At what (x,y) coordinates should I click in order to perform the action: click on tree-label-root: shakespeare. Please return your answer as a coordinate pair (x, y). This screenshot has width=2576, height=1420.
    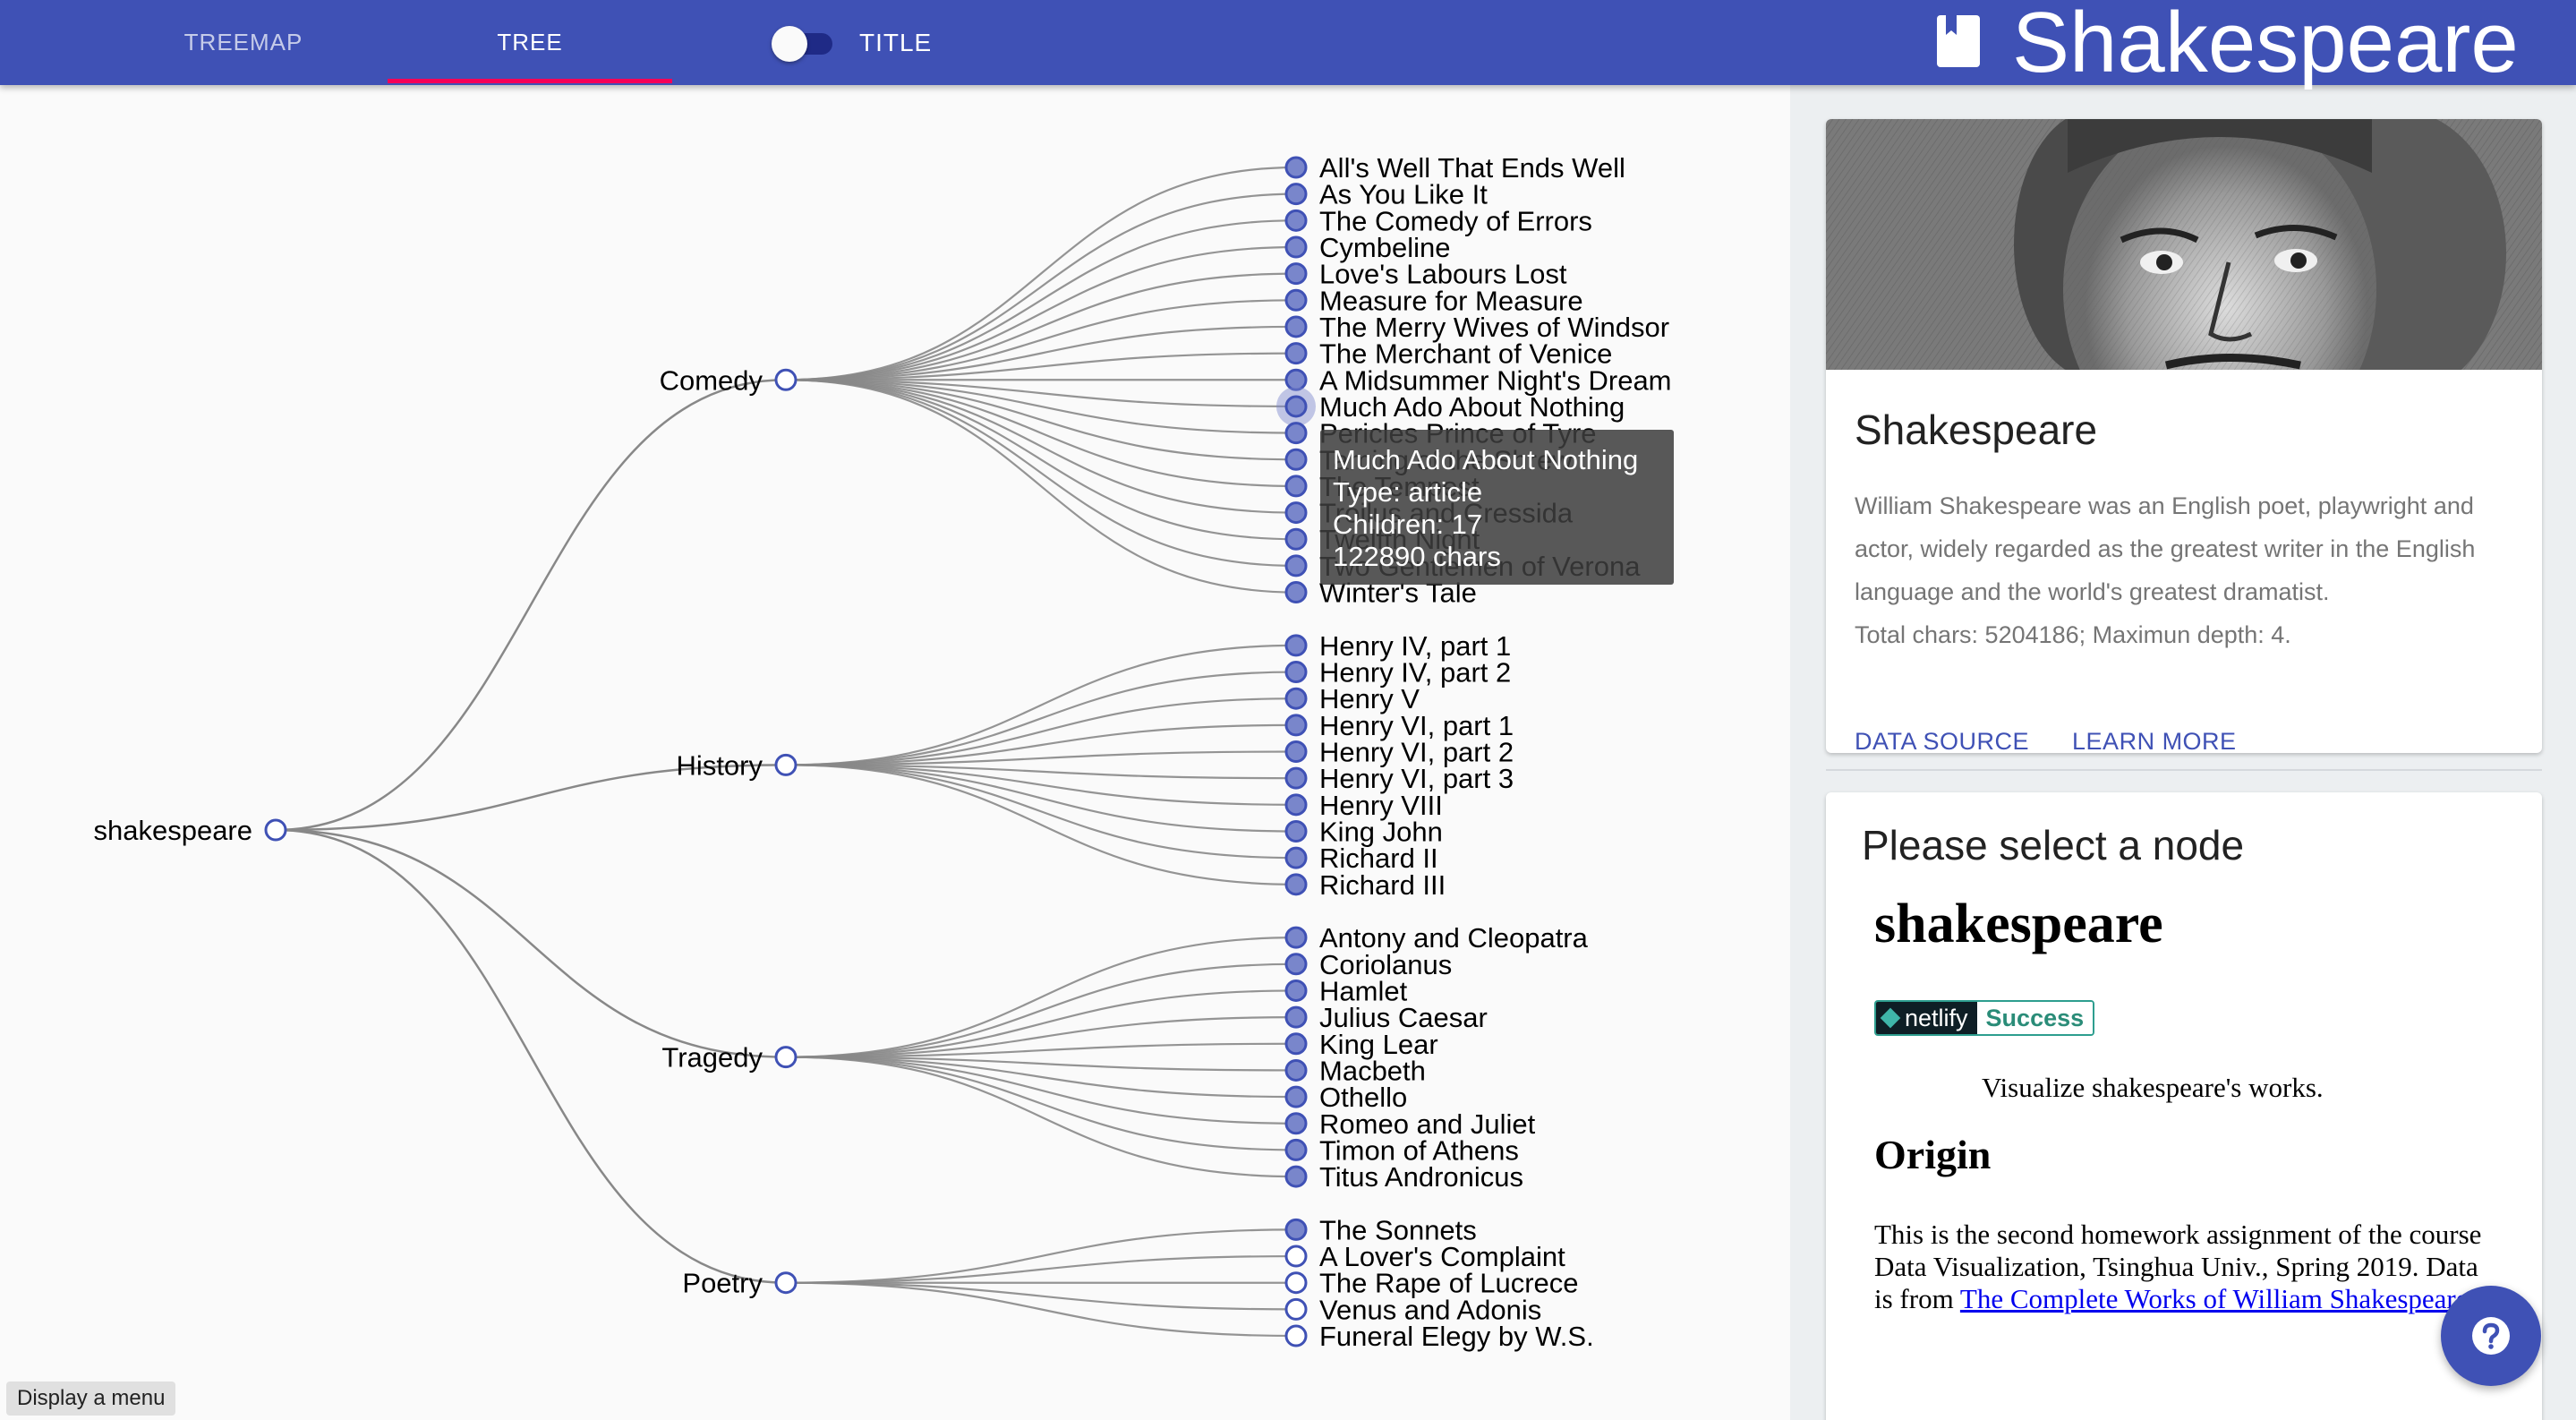
    Looking at the image, I should click on (172, 830).